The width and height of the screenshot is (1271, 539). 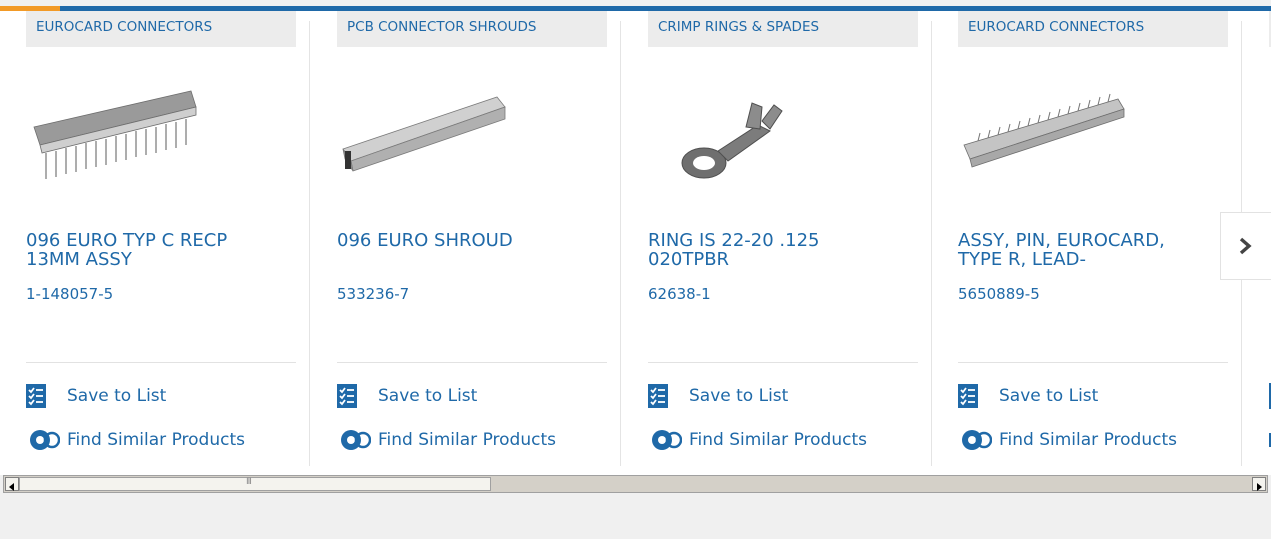 What do you see at coordinates (1083, 250) in the screenshot?
I see `product-title: ASSY, PIN, EUROCARD, TYPE R, LEAD-` at bounding box center [1083, 250].